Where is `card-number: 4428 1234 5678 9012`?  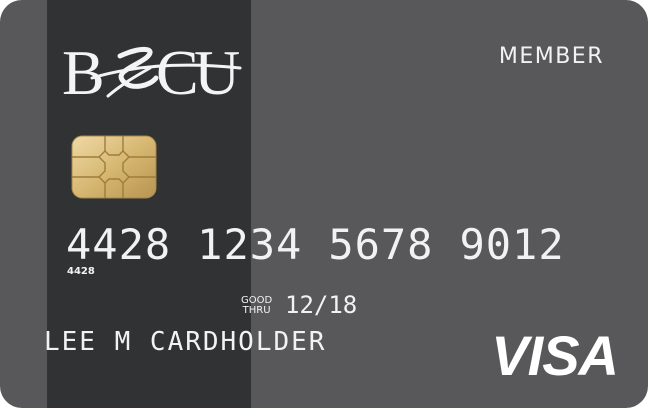
card-number: 4428 1234 5678 9012 is located at coordinates (315, 244).